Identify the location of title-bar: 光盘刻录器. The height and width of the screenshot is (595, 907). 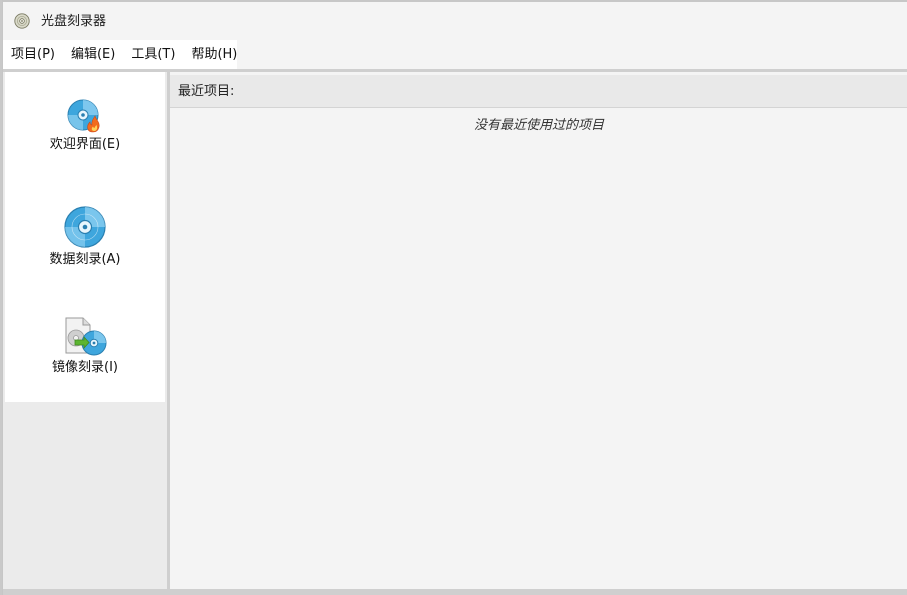
(455, 20).